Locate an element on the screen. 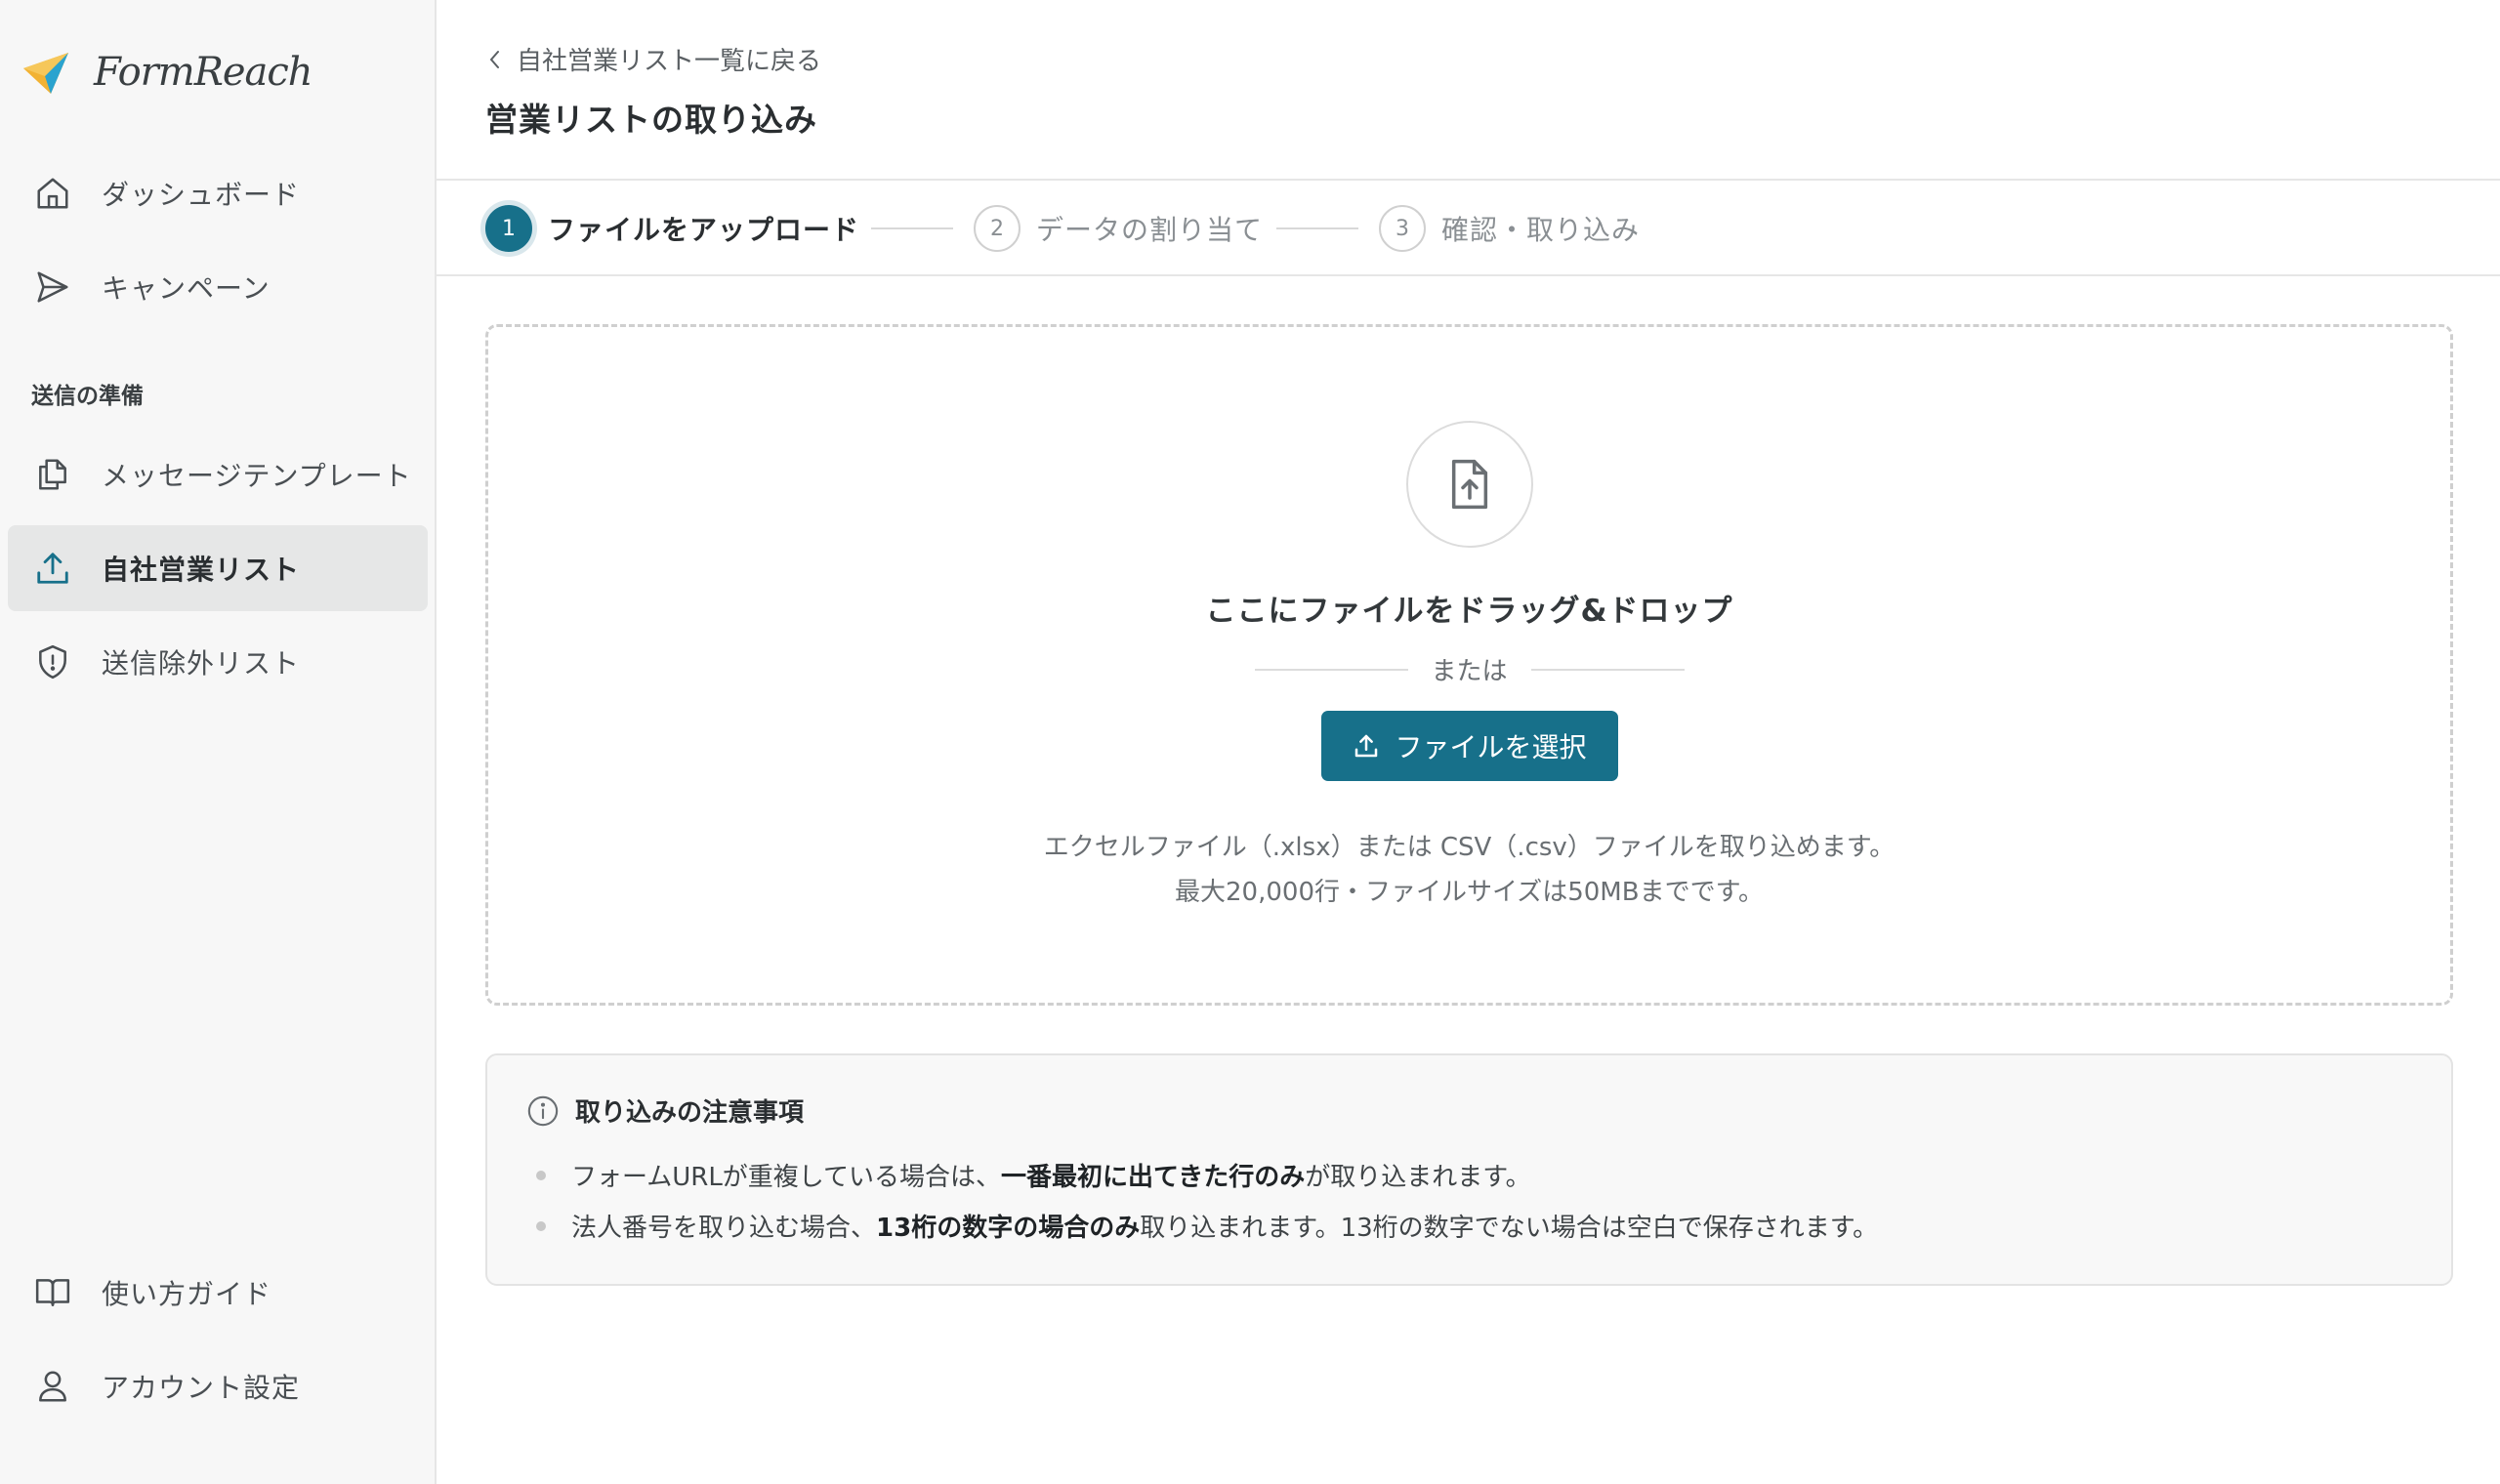 This screenshot has height=1484, width=2500. app-name: FormReach is located at coordinates (203, 72).